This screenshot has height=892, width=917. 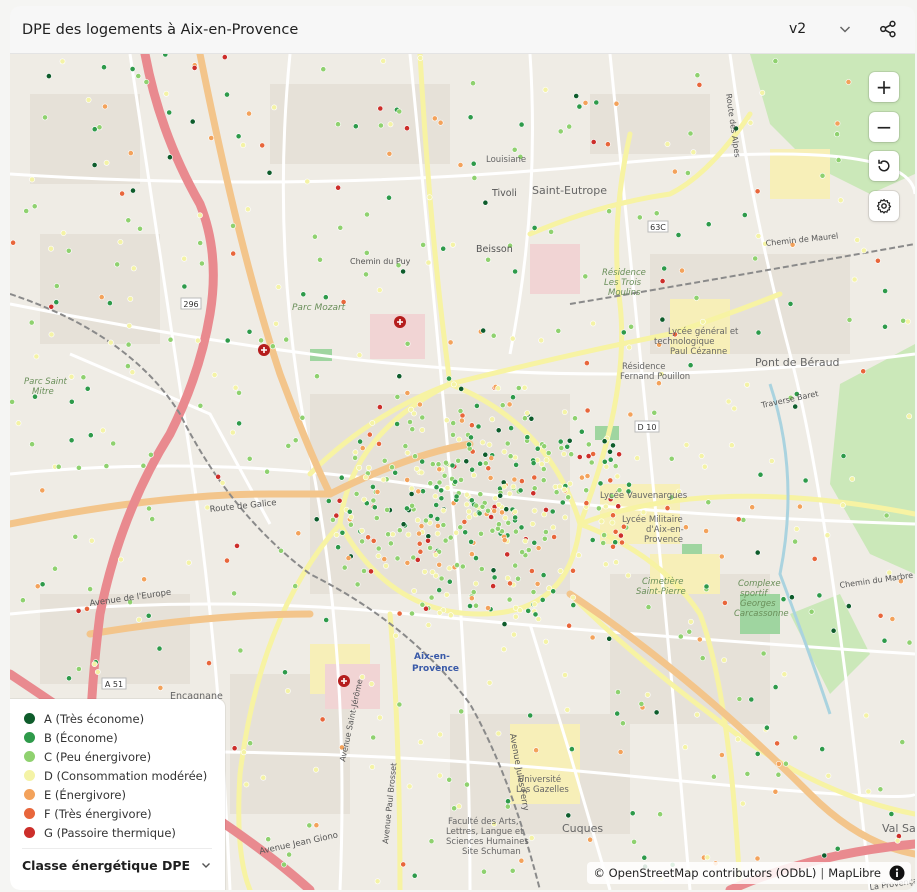 What do you see at coordinates (704, 873) in the screenshot?
I see `osm-attribution-link: © OpenStreetMap contributors (ODbL)` at bounding box center [704, 873].